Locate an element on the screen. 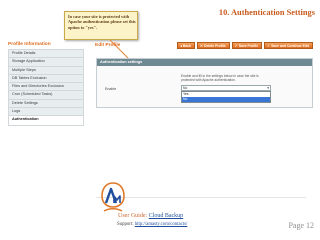 The height and width of the screenshot is (240, 320). sidebar-item-files-exclusion: Files and Directories Exclusion is located at coordinates (46, 87).